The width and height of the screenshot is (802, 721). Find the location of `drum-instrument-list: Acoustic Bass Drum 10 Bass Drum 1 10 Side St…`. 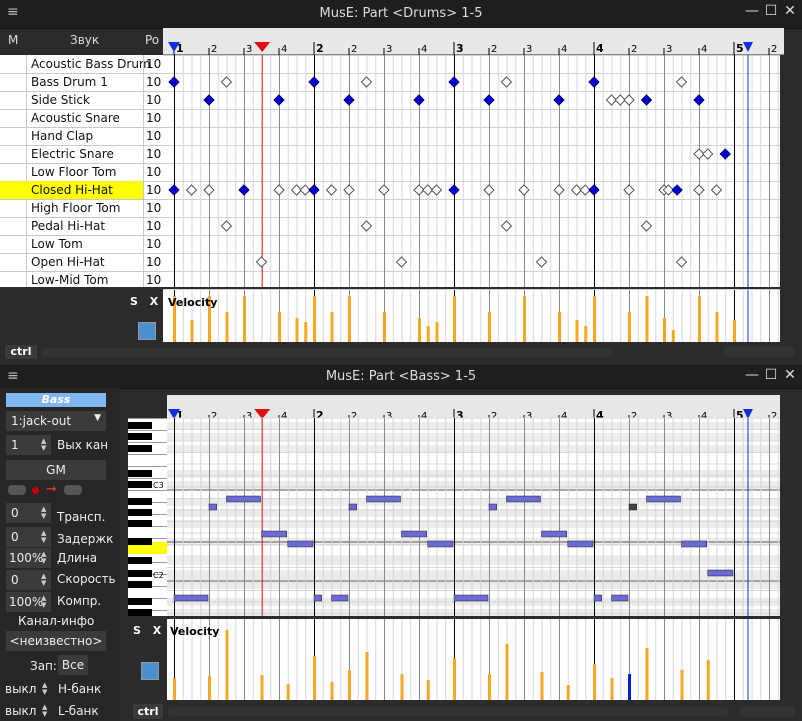

drum-instrument-list: Acoustic Bass Drum 10 Bass Drum 1 10 Side St… is located at coordinates (81, 171).